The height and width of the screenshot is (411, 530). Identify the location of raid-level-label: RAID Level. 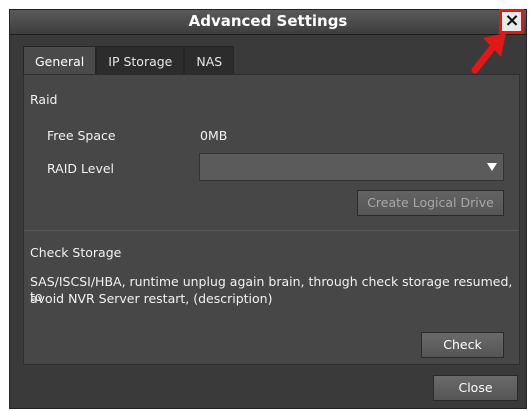
(81, 168).